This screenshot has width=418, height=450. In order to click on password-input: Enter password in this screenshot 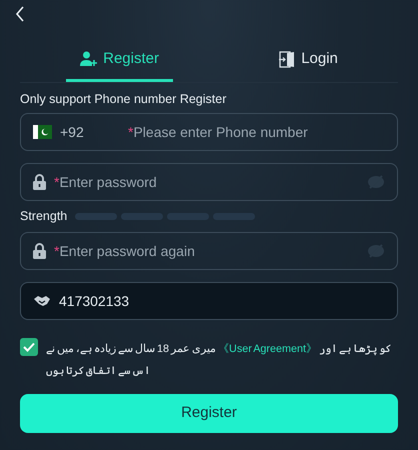, I will do `click(209, 182)`.